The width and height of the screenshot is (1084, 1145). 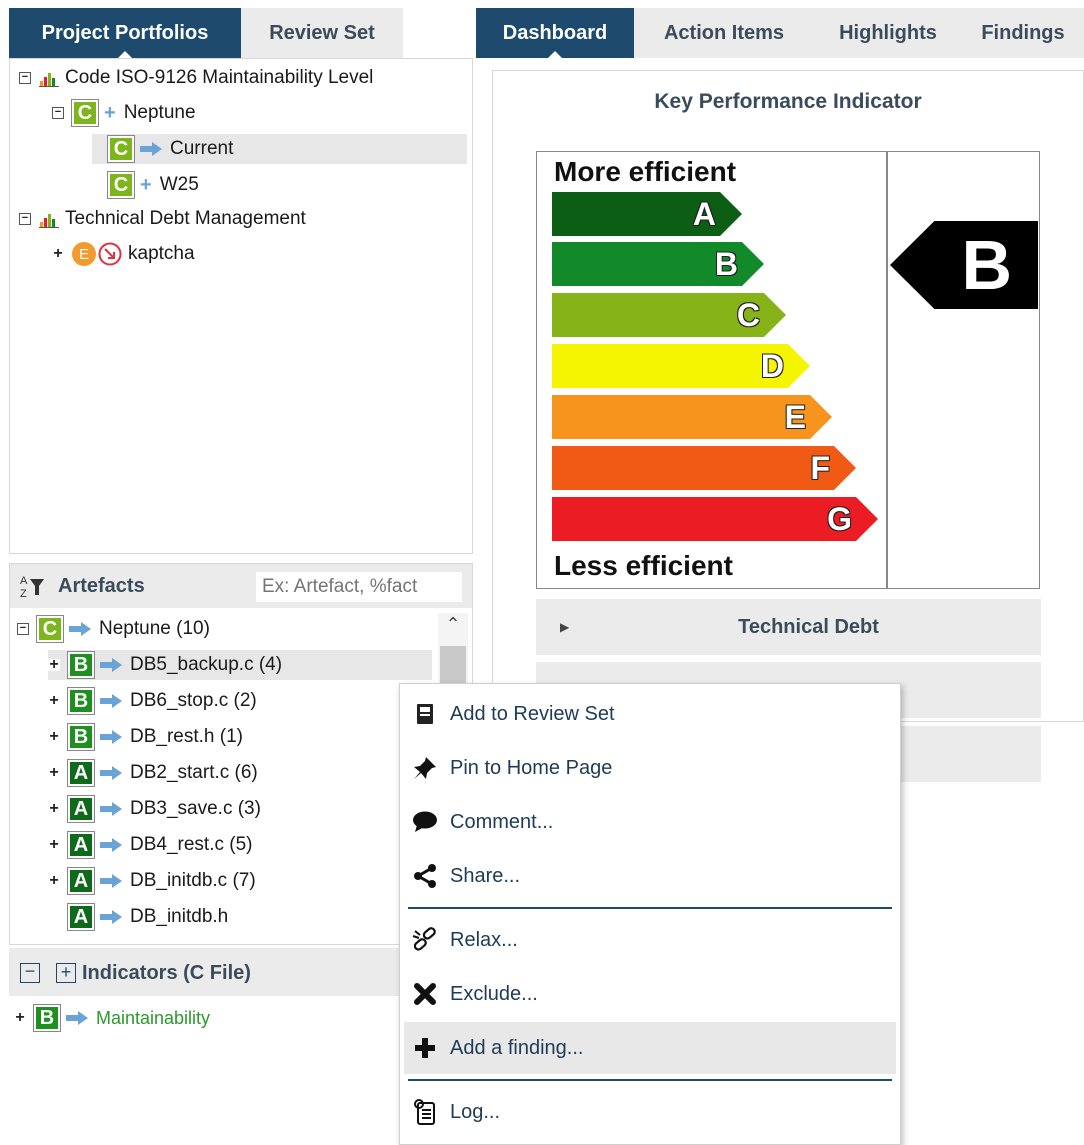 What do you see at coordinates (162, 219) in the screenshot?
I see `tree-row-technical-debt: − Technical Debt Management` at bounding box center [162, 219].